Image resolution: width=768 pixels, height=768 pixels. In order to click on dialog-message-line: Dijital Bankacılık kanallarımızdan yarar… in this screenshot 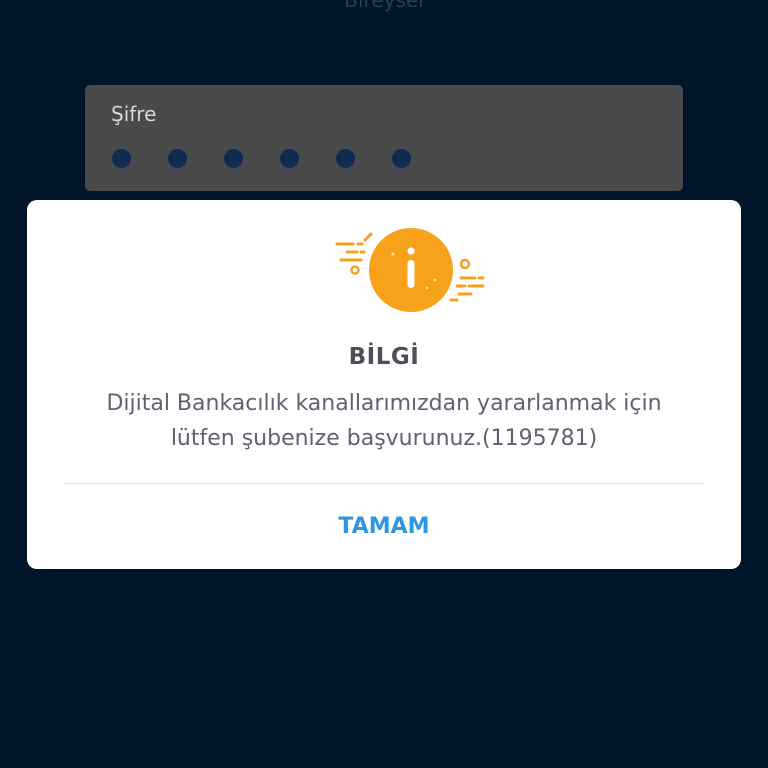, I will do `click(384, 403)`.